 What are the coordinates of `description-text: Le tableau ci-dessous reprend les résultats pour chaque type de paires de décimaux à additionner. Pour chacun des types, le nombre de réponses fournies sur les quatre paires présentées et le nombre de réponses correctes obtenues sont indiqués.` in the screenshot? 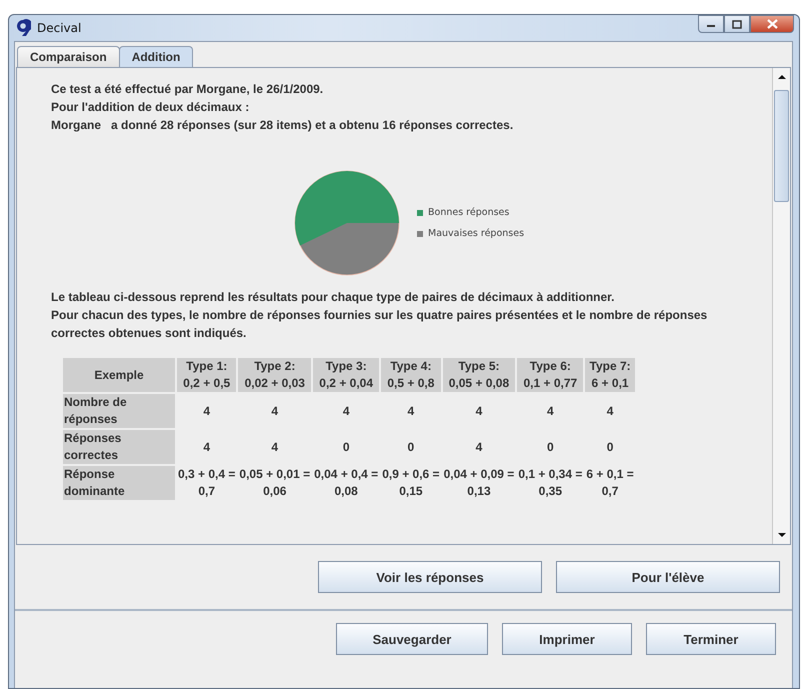 It's located at (379, 315).